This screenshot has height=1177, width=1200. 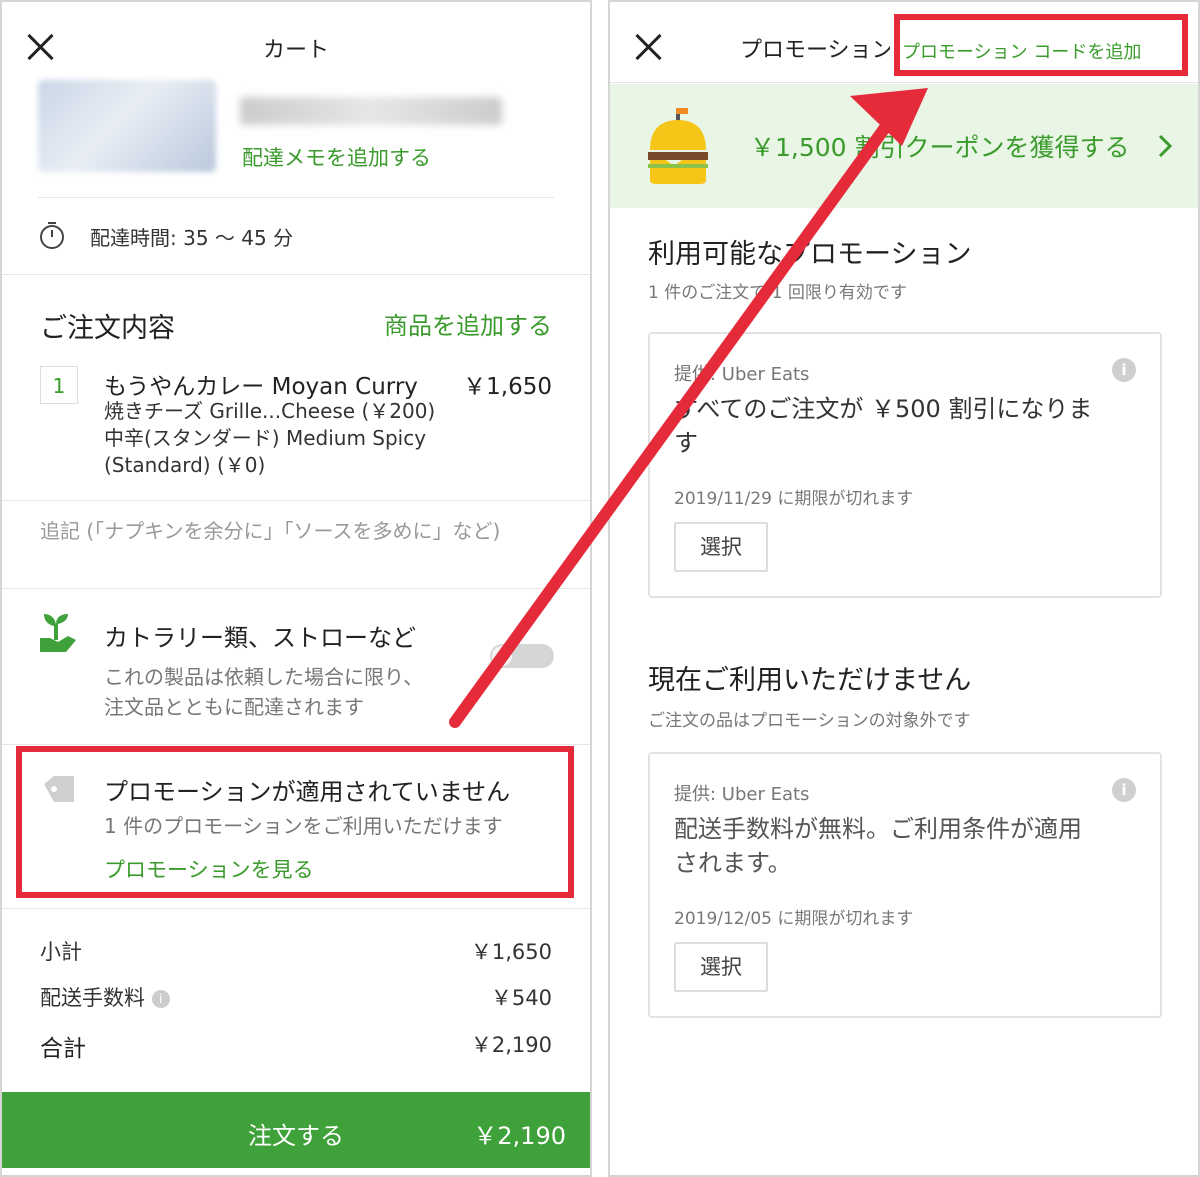 I want to click on promo-expiry: 2019/11/29 に期限が切れます, so click(x=794, y=499).